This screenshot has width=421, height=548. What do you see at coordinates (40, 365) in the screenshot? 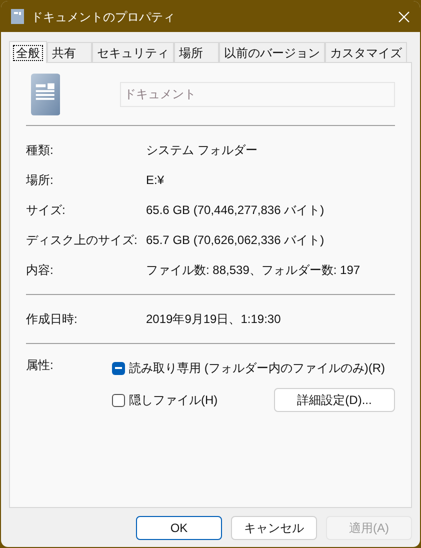
I see `property-label: 属性:` at bounding box center [40, 365].